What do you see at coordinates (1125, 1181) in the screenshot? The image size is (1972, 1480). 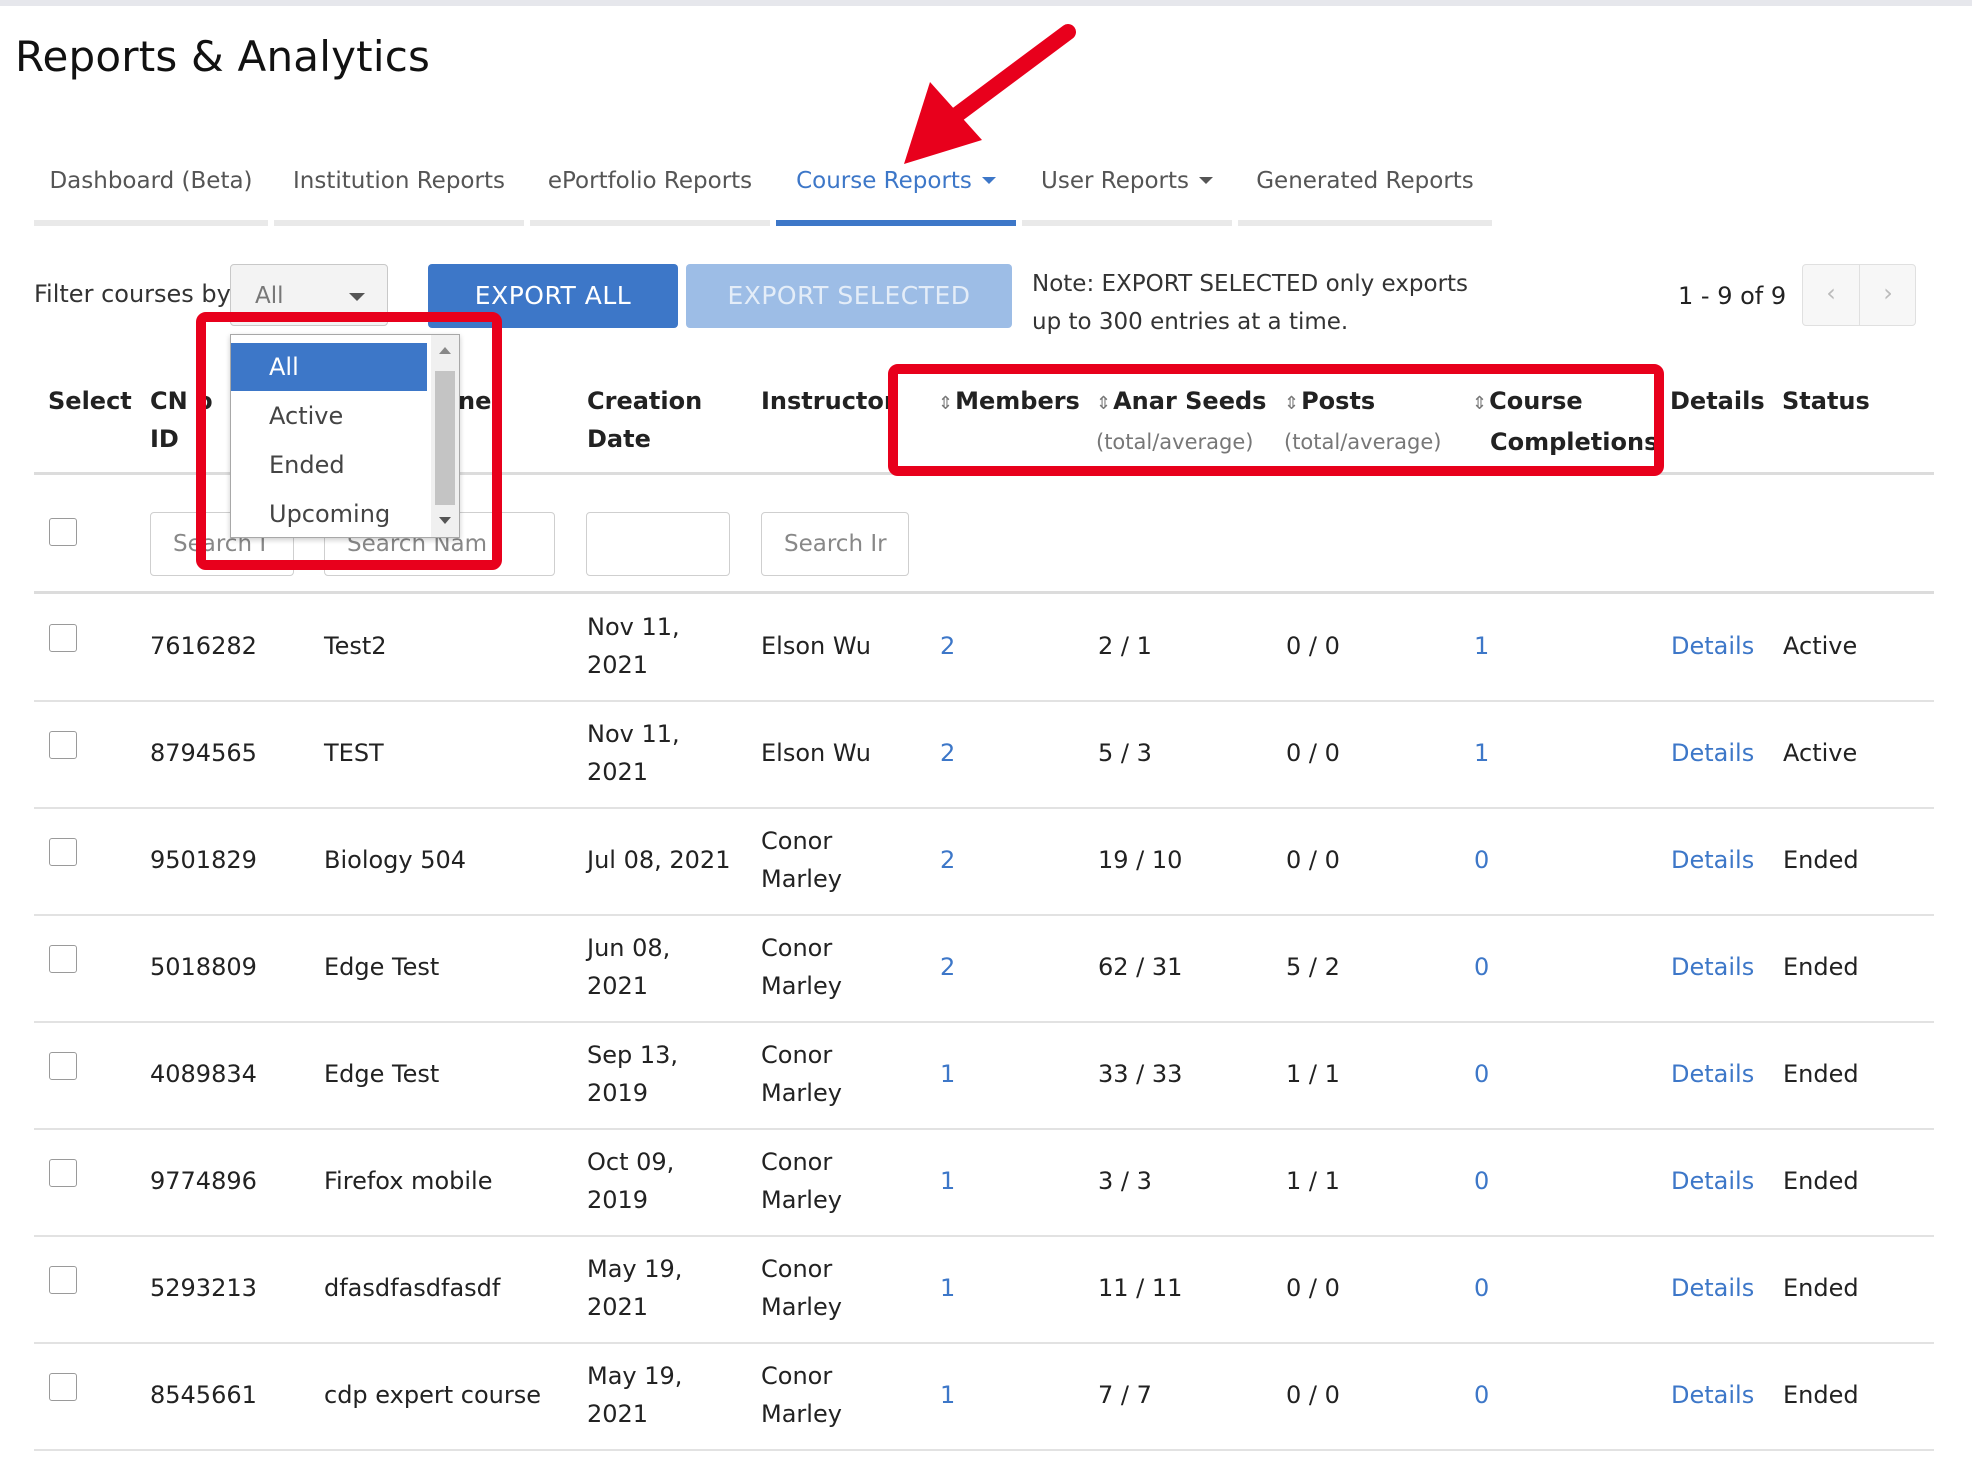 I see `anar-seeds-cell: 3 / 3` at bounding box center [1125, 1181].